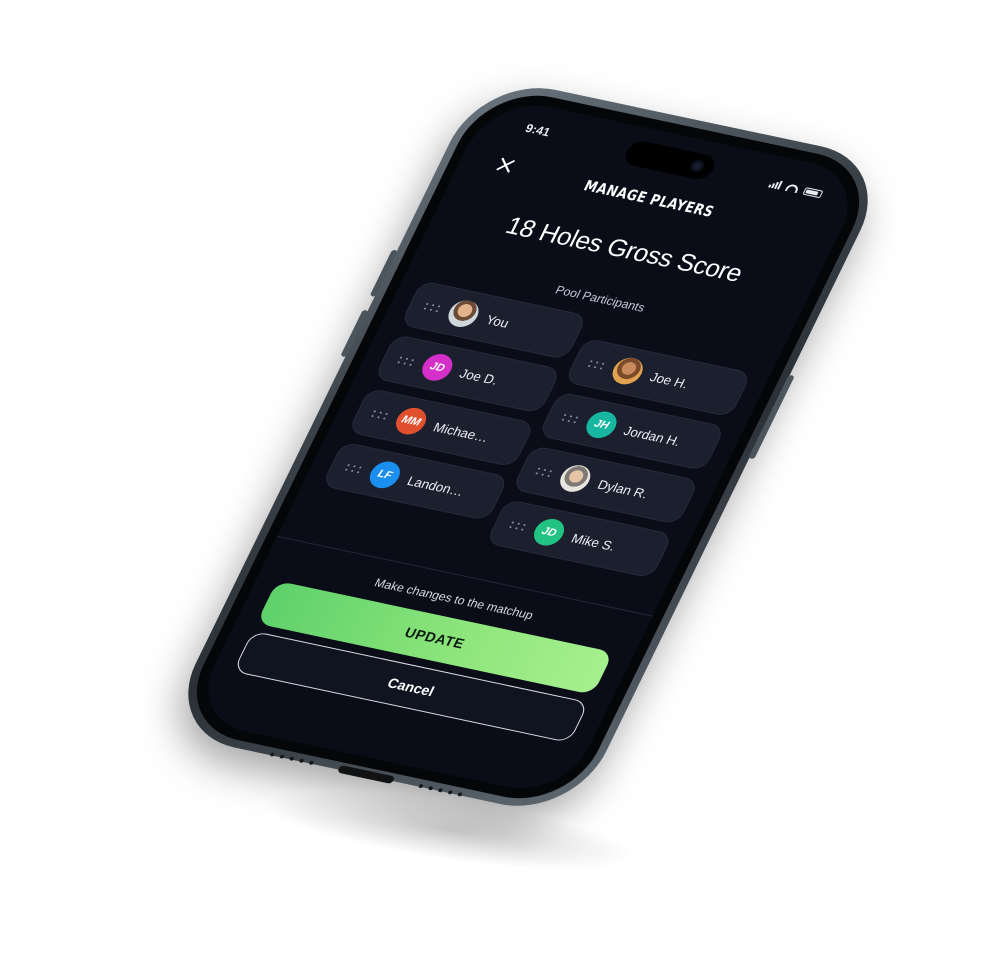  I want to click on dynamic-island, so click(670, 160).